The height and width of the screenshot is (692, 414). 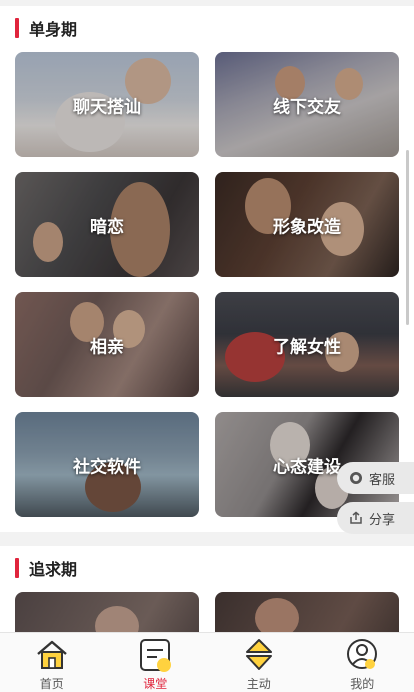 I want to click on share-icon, so click(x=356, y=518).